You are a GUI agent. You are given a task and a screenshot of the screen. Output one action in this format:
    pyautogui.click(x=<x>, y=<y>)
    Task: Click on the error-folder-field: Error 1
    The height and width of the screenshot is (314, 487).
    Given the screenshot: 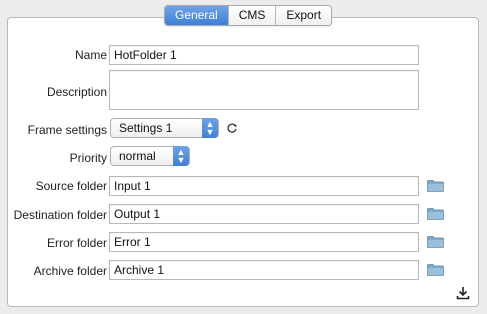 What is the action you would take?
    pyautogui.click(x=264, y=242)
    